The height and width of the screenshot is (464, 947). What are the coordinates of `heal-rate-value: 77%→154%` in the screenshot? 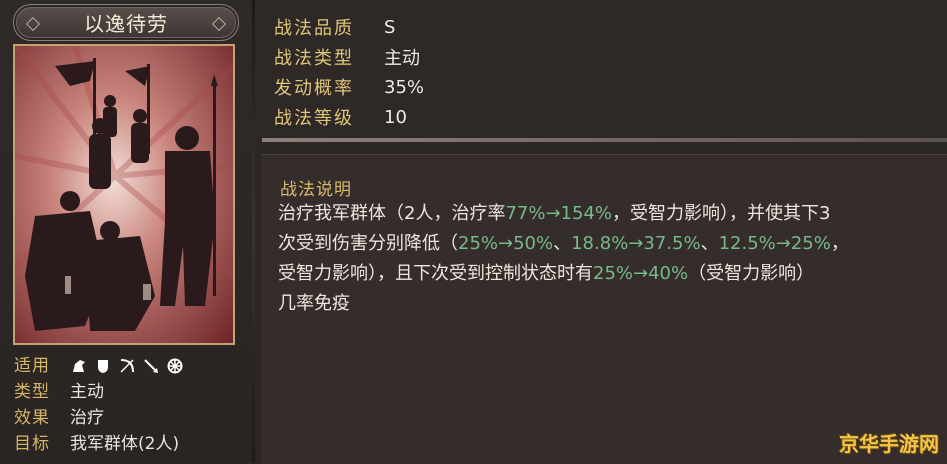 It's located at (559, 213).